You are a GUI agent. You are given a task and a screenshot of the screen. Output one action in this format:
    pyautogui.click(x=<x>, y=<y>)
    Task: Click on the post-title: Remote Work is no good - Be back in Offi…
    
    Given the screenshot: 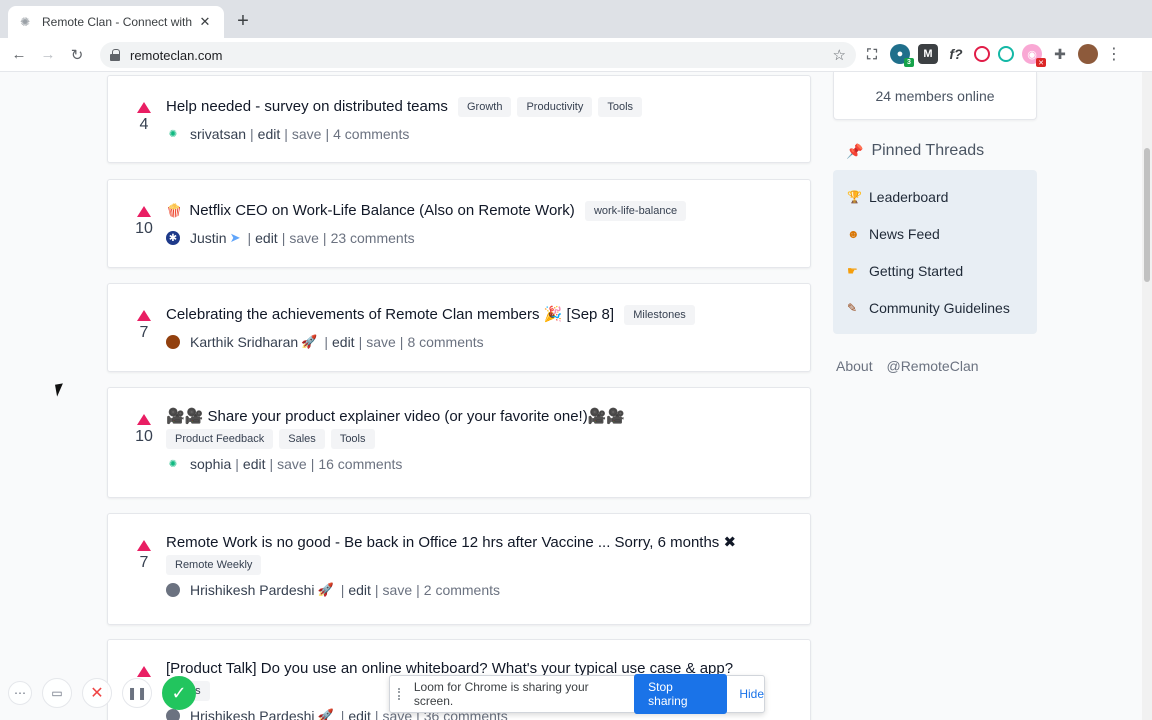 What is the action you would take?
    pyautogui.click(x=451, y=542)
    